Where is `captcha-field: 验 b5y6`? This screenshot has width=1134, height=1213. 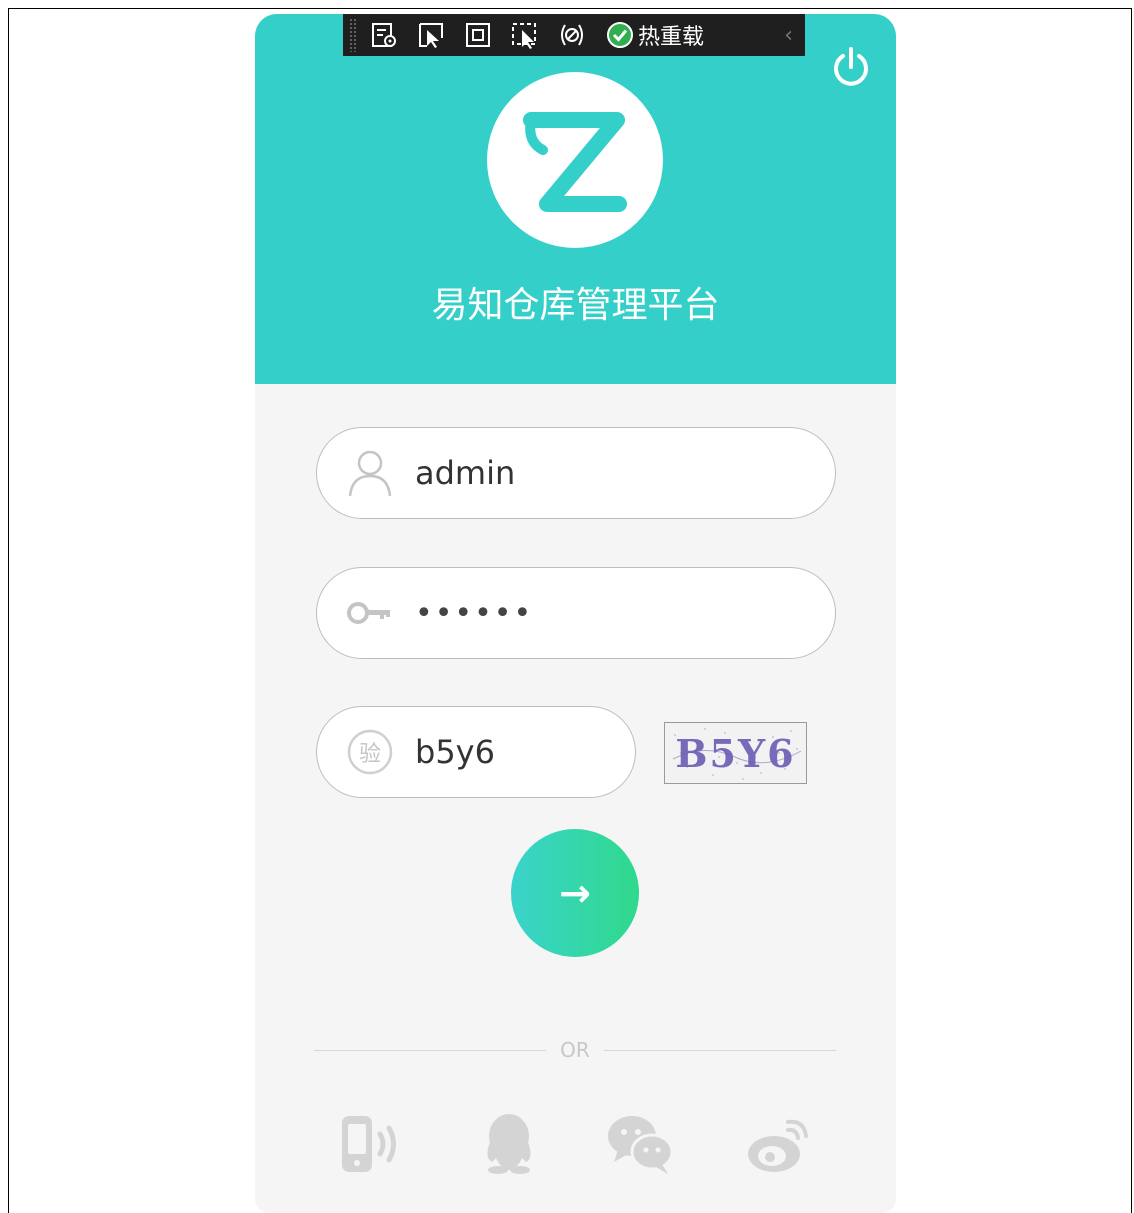
captcha-field: 验 b5y6 is located at coordinates (476, 752).